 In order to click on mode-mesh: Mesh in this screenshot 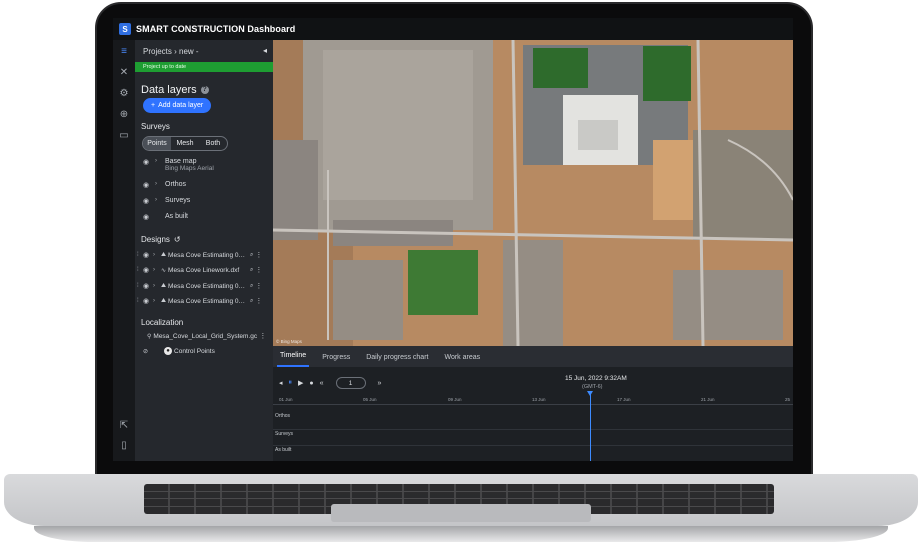, I will do `click(185, 143)`.